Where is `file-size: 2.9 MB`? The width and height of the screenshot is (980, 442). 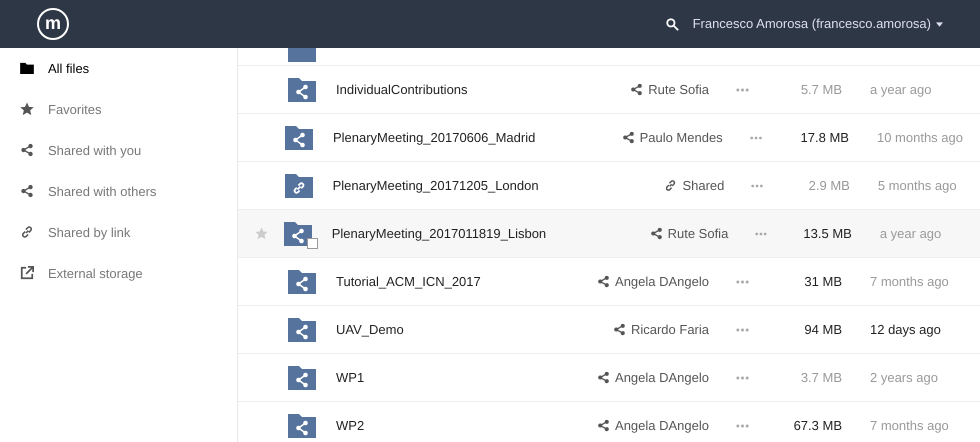
file-size: 2.9 MB is located at coordinates (829, 185).